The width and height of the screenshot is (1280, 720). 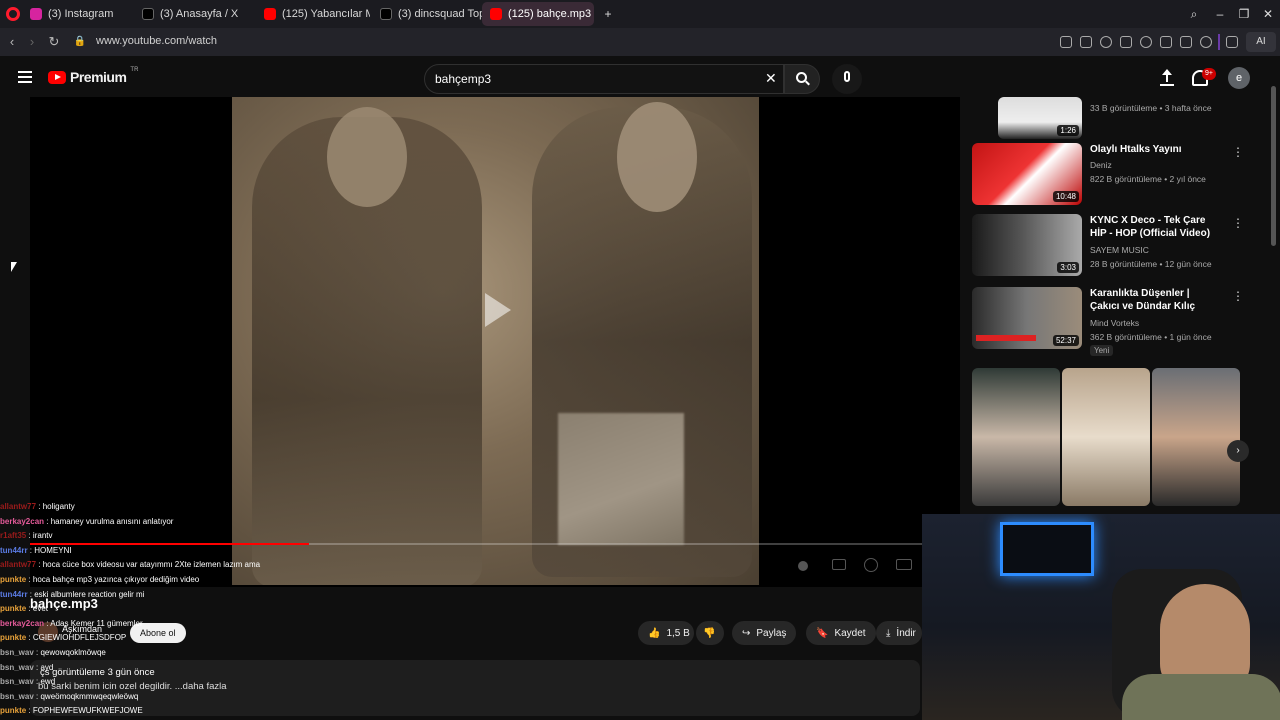 I want to click on mic-icon, so click(x=847, y=76).